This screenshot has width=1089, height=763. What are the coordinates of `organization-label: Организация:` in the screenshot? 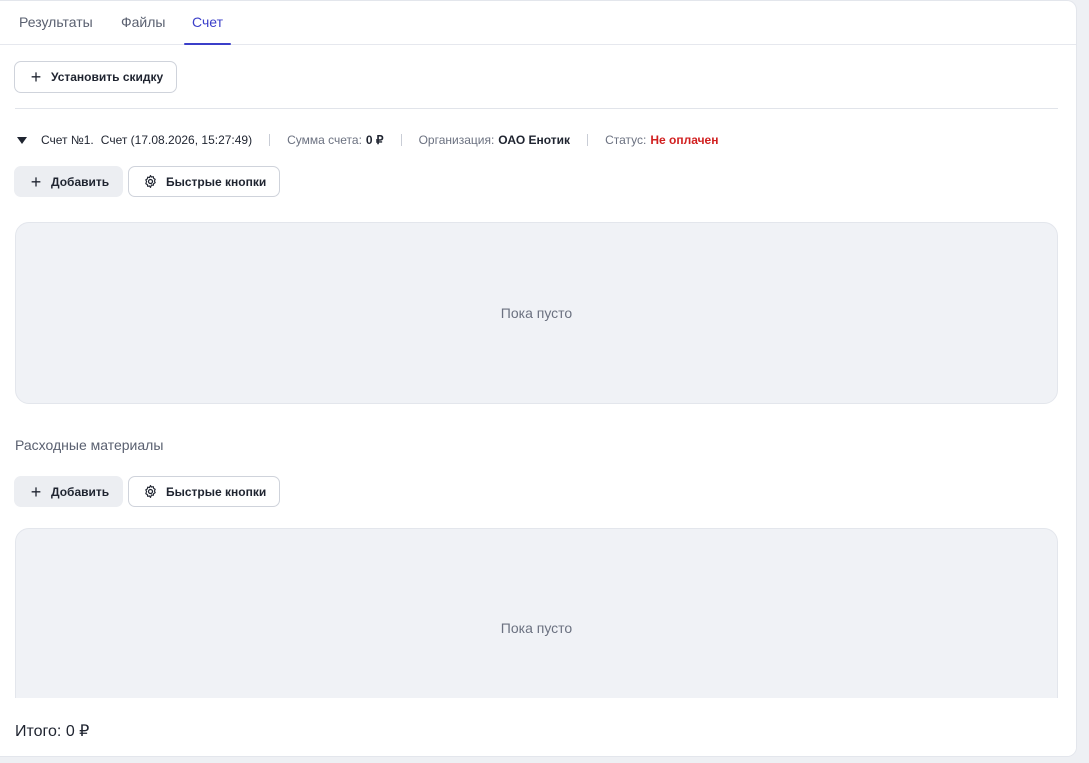 It's located at (456, 140).